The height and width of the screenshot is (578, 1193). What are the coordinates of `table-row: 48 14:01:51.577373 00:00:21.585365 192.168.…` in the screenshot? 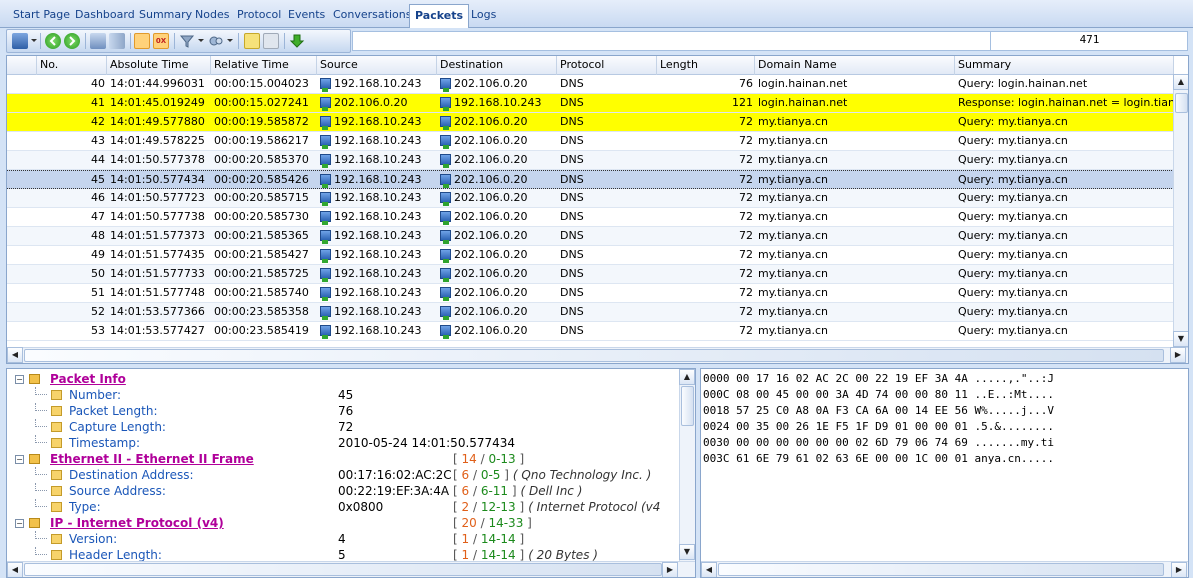 It's located at (590, 236).